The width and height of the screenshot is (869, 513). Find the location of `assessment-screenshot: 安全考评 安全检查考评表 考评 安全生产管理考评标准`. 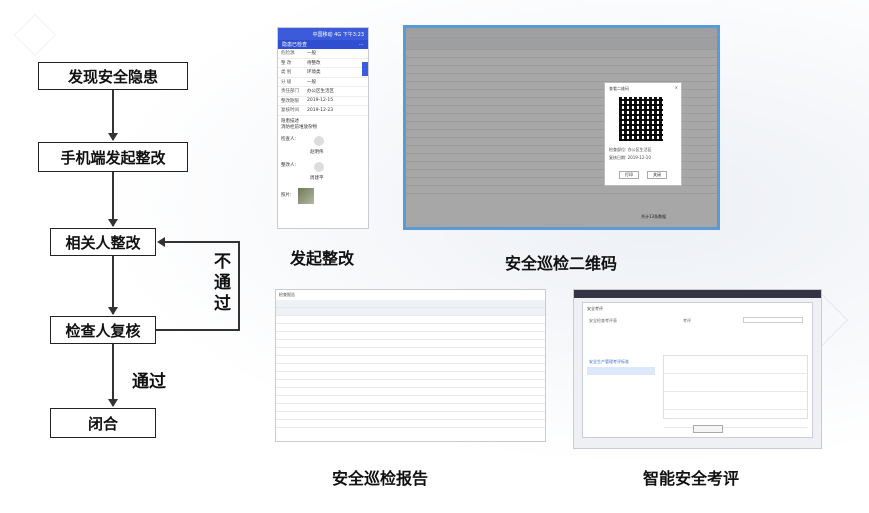

assessment-screenshot: 安全考评 安全检查考评表 考评 安全生产管理考评标准 is located at coordinates (697, 369).